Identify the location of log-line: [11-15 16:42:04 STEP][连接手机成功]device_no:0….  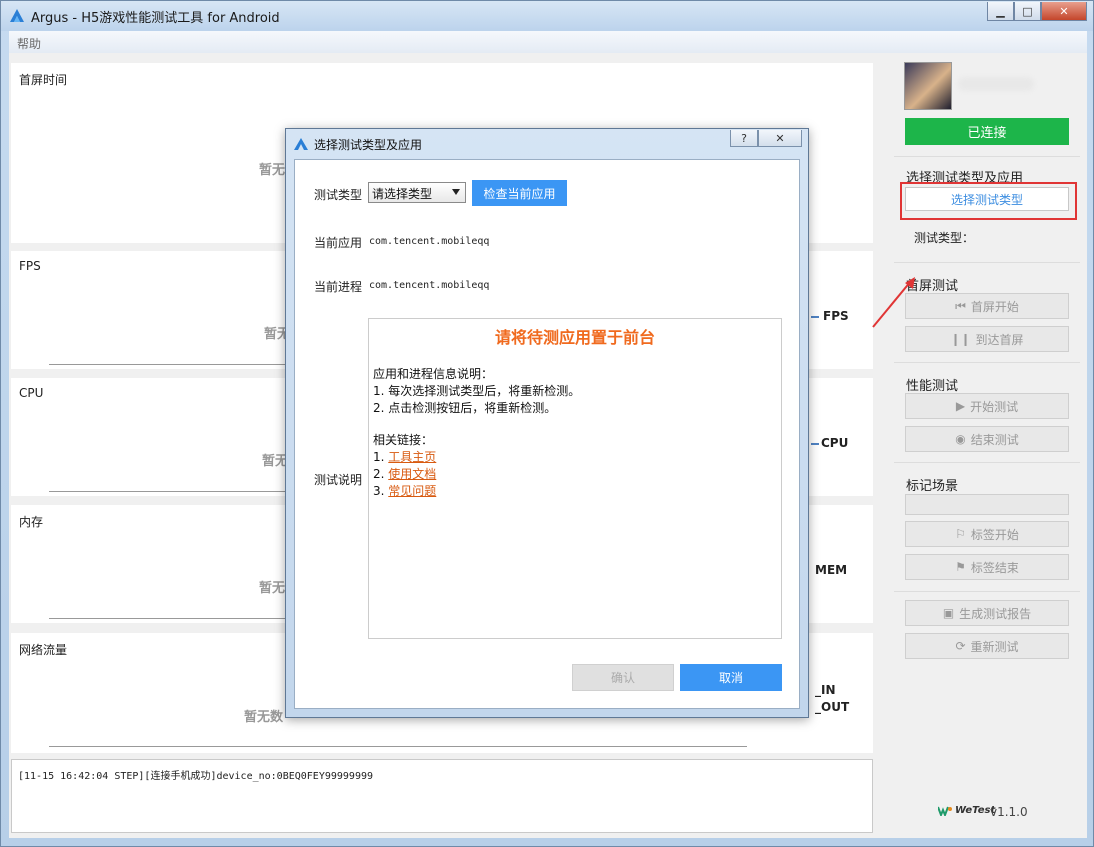
(196, 776).